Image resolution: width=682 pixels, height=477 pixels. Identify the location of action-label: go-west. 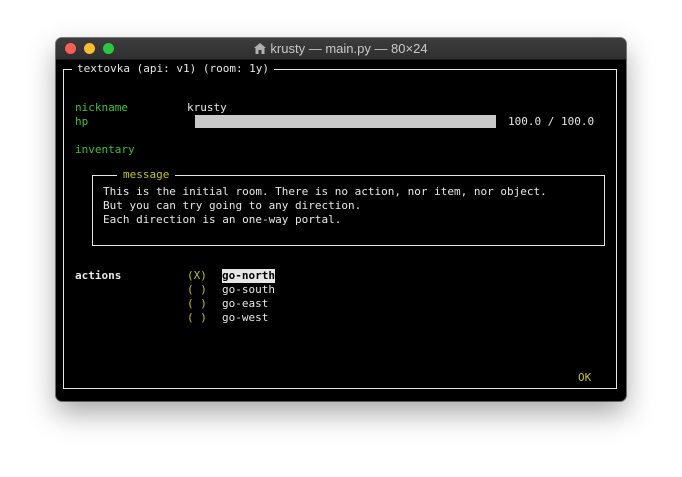
(245, 318).